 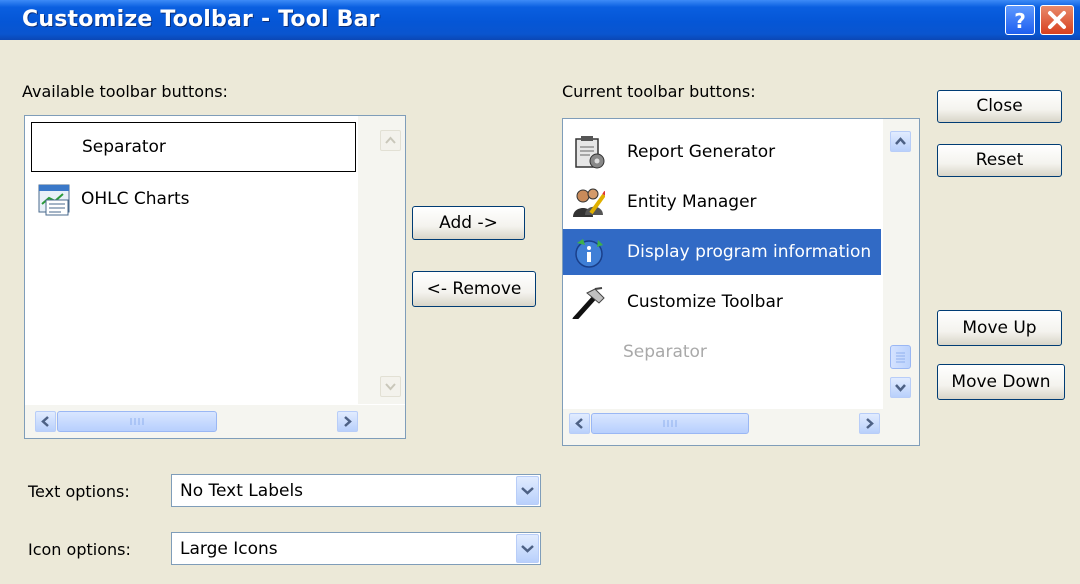 I want to click on hammer-icon, so click(x=588, y=303).